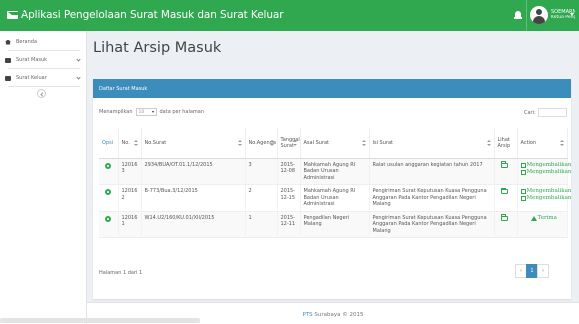 The width and height of the screenshot is (579, 324). I want to click on table-cell-no-agenda: 1, so click(261, 224).